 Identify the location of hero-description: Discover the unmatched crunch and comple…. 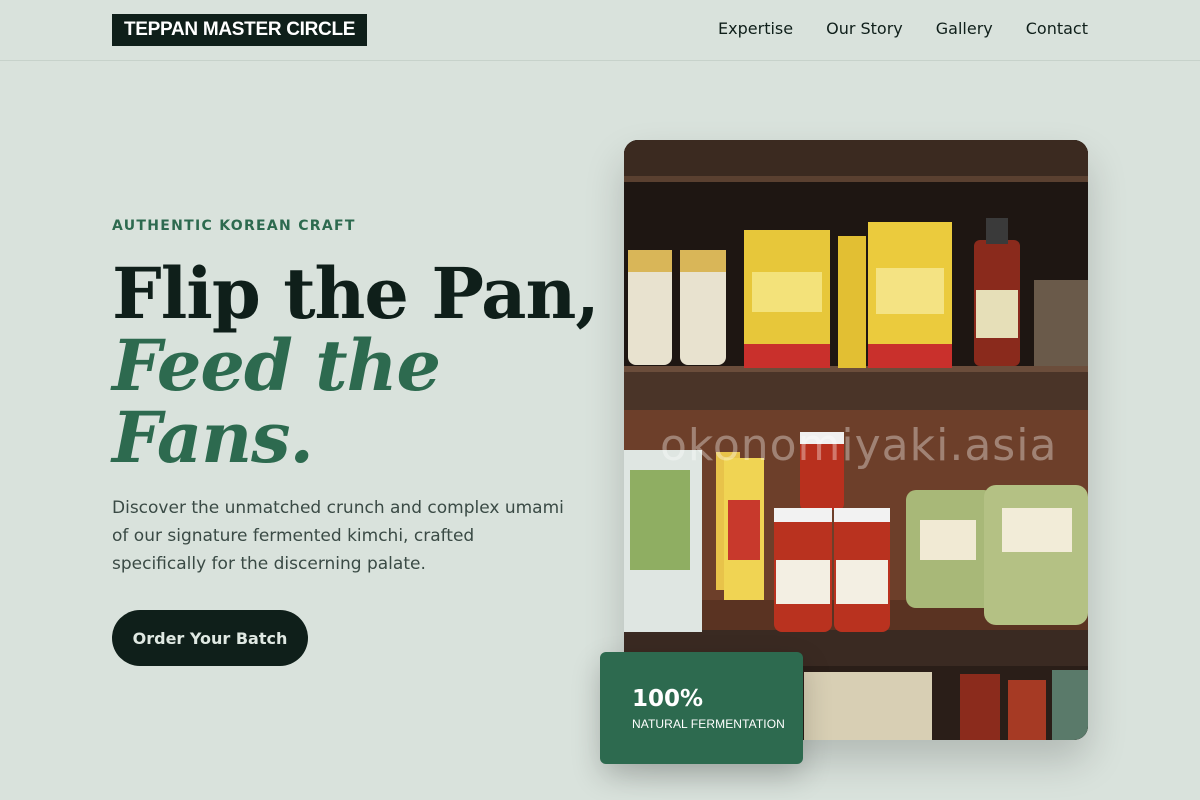
(338, 536).